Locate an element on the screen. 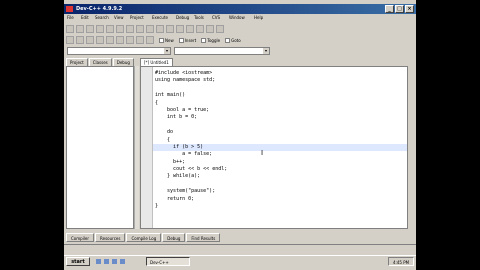 This screenshot has width=480, height=270. replace-icon is located at coordinates (160, 29).